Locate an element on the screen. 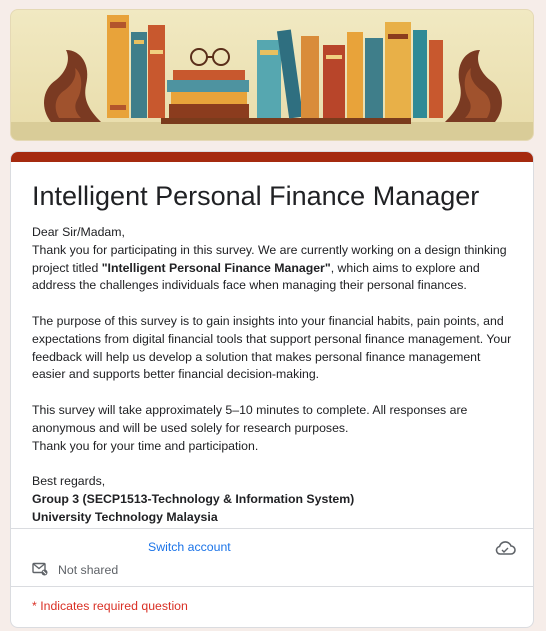 Image resolution: width=546 pixels, height=631 pixels. greeting-text: Dear Sir/Madam, is located at coordinates (78, 232).